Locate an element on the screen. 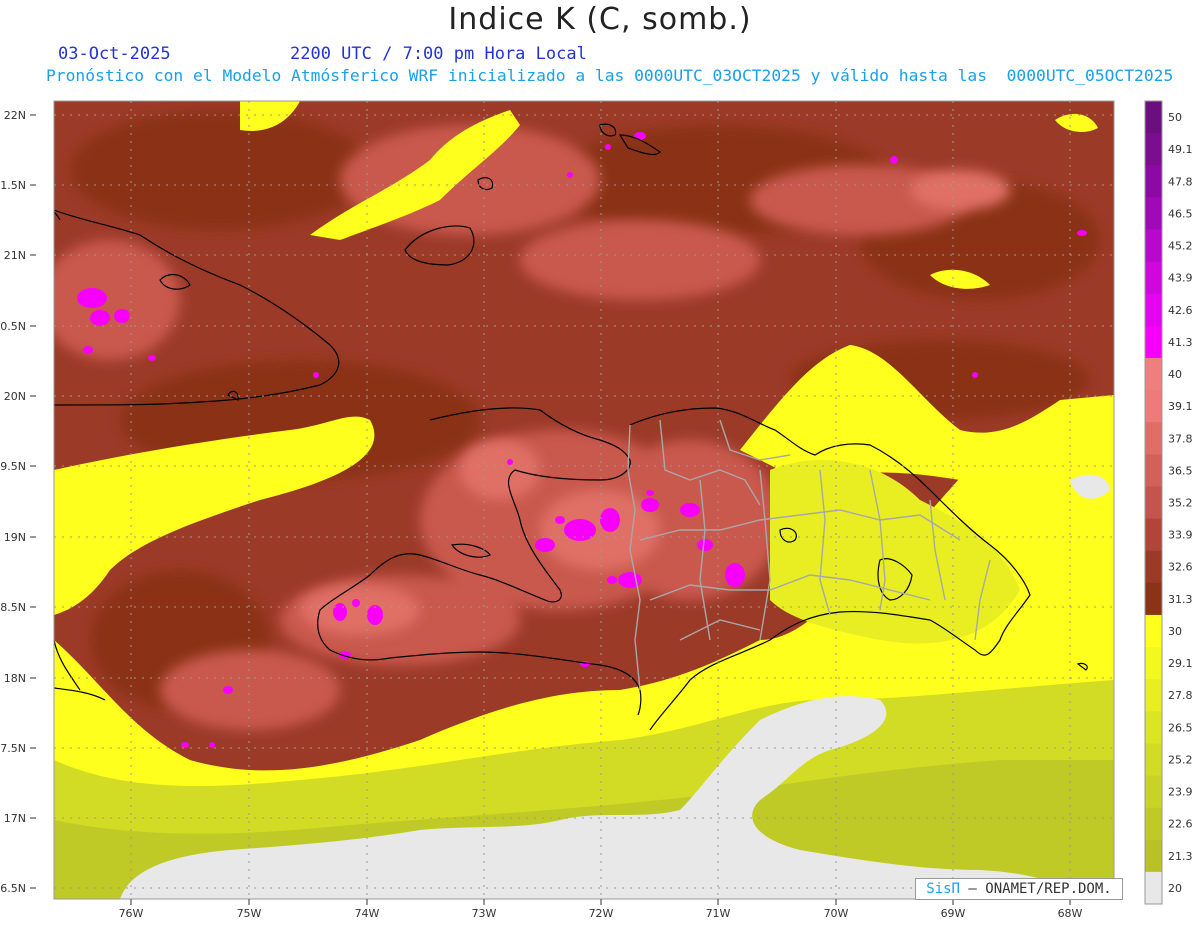 The width and height of the screenshot is (1200, 927). lon-label: 71W is located at coordinates (718, 913).